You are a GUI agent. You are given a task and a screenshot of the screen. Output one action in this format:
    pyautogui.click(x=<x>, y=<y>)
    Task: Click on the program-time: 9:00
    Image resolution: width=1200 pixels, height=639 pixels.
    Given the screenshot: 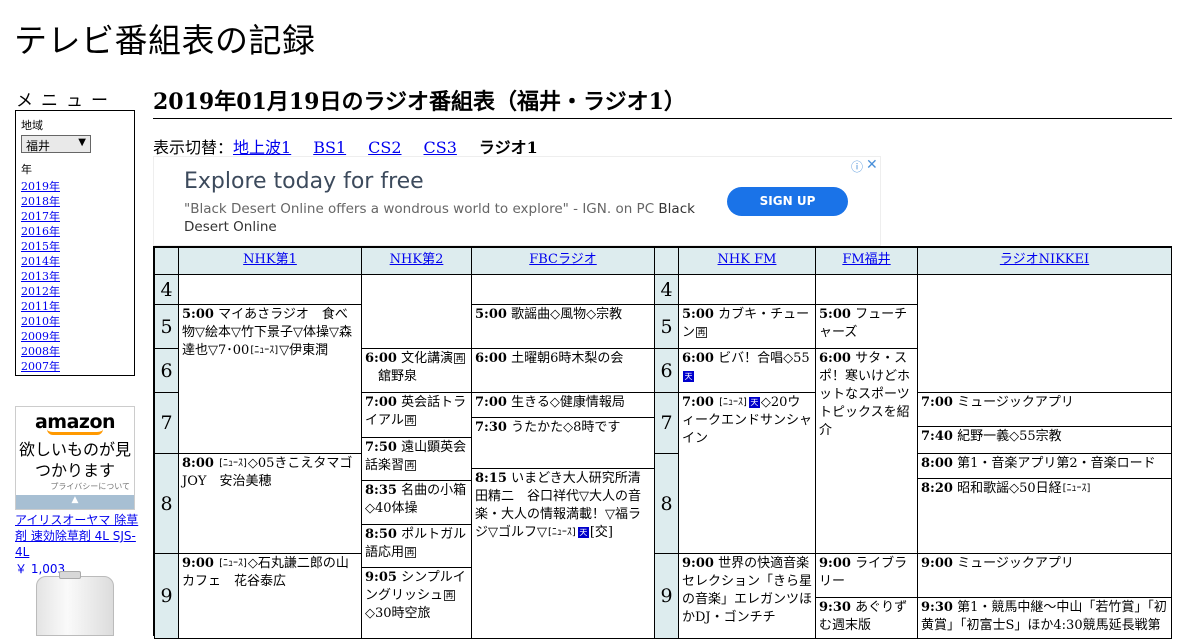 What is the action you would take?
    pyautogui.click(x=937, y=563)
    